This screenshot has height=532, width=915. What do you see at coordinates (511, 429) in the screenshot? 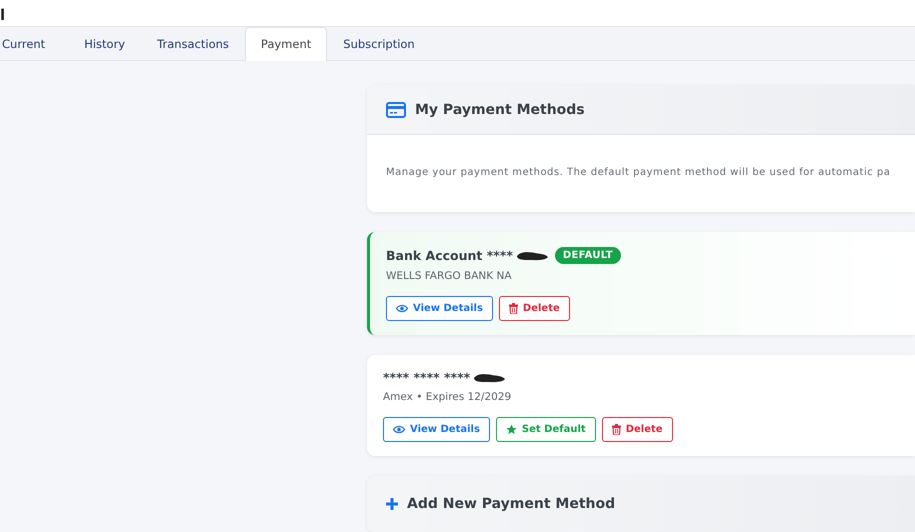
I see `star-icon` at bounding box center [511, 429].